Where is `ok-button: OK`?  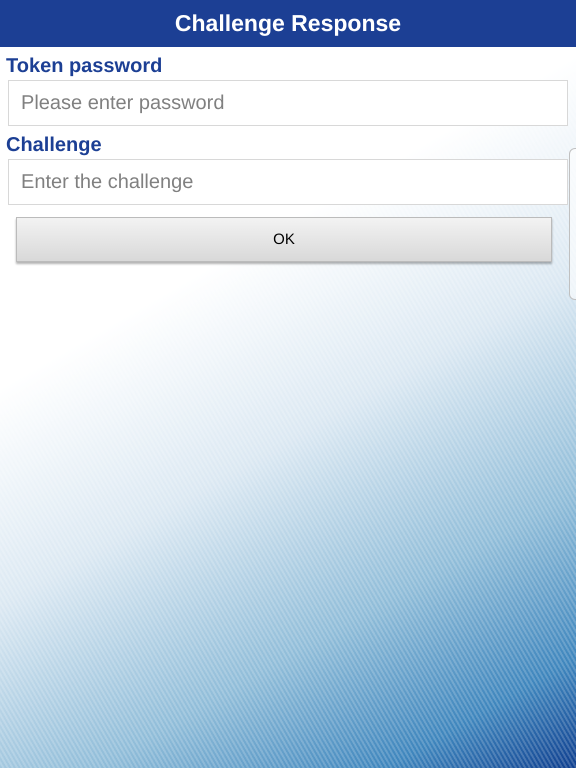
ok-button: OK is located at coordinates (284, 239).